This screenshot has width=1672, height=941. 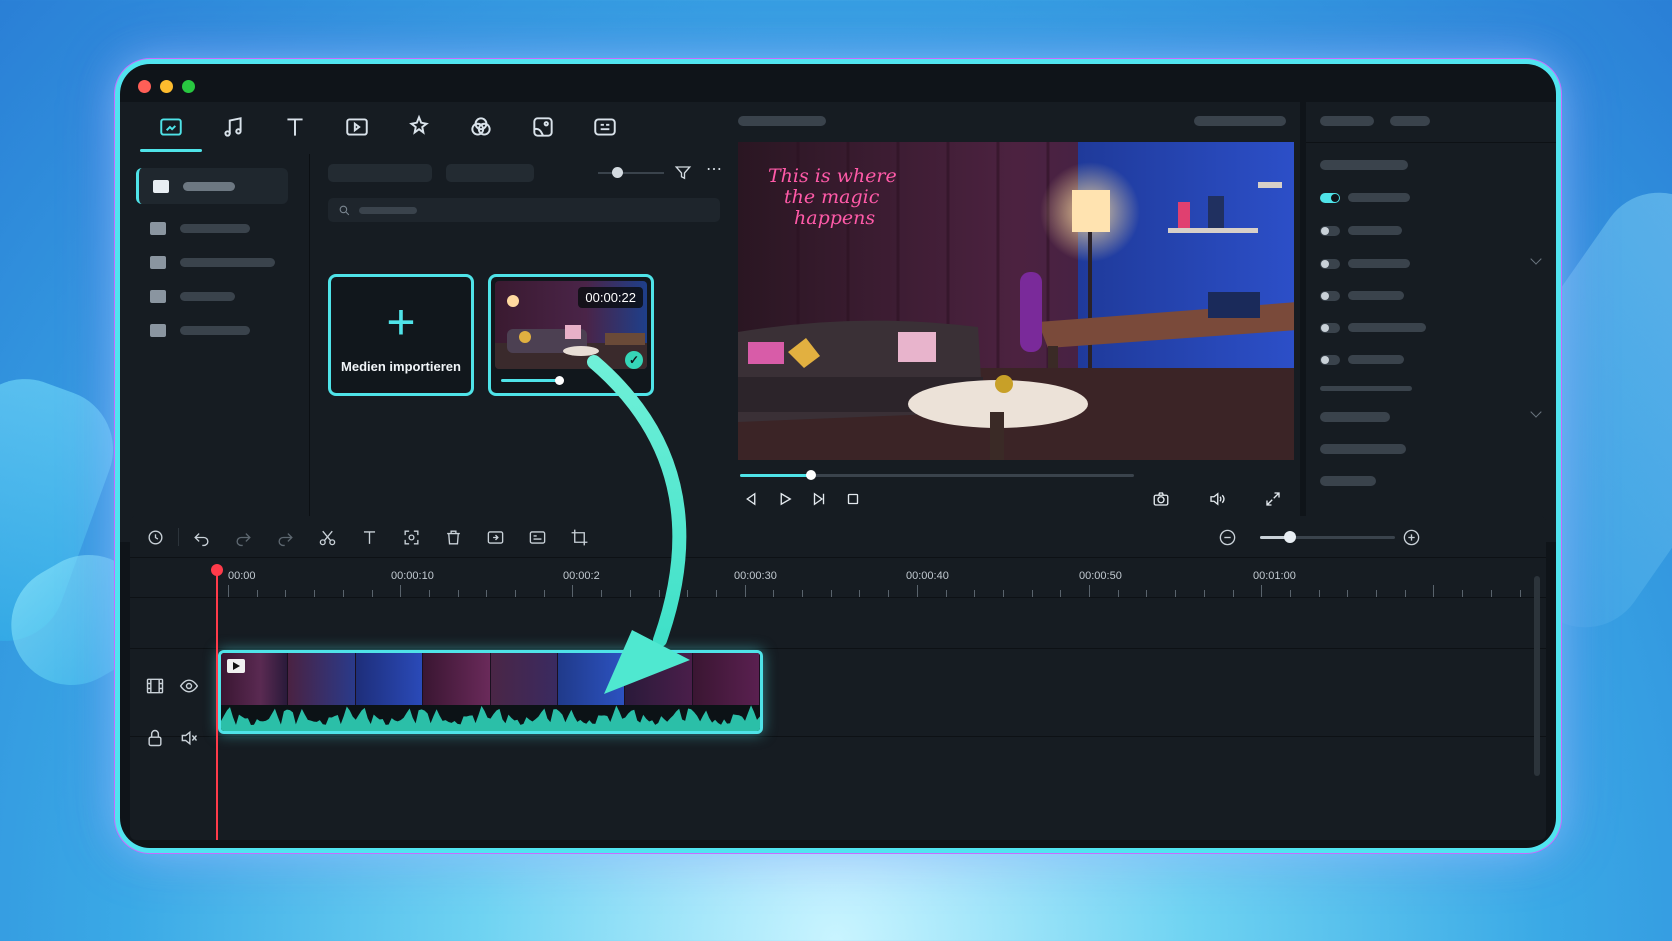 What do you see at coordinates (144, 86) in the screenshot?
I see `close-window-button` at bounding box center [144, 86].